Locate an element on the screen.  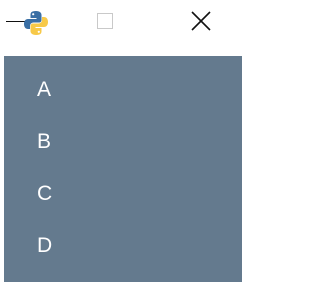
menu-item-b: B is located at coordinates (123, 142).